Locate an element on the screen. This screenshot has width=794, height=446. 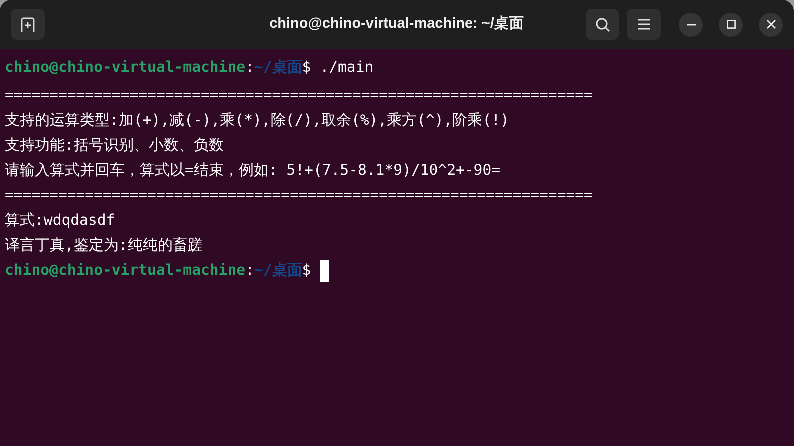
command-text: ./main is located at coordinates (347, 68).